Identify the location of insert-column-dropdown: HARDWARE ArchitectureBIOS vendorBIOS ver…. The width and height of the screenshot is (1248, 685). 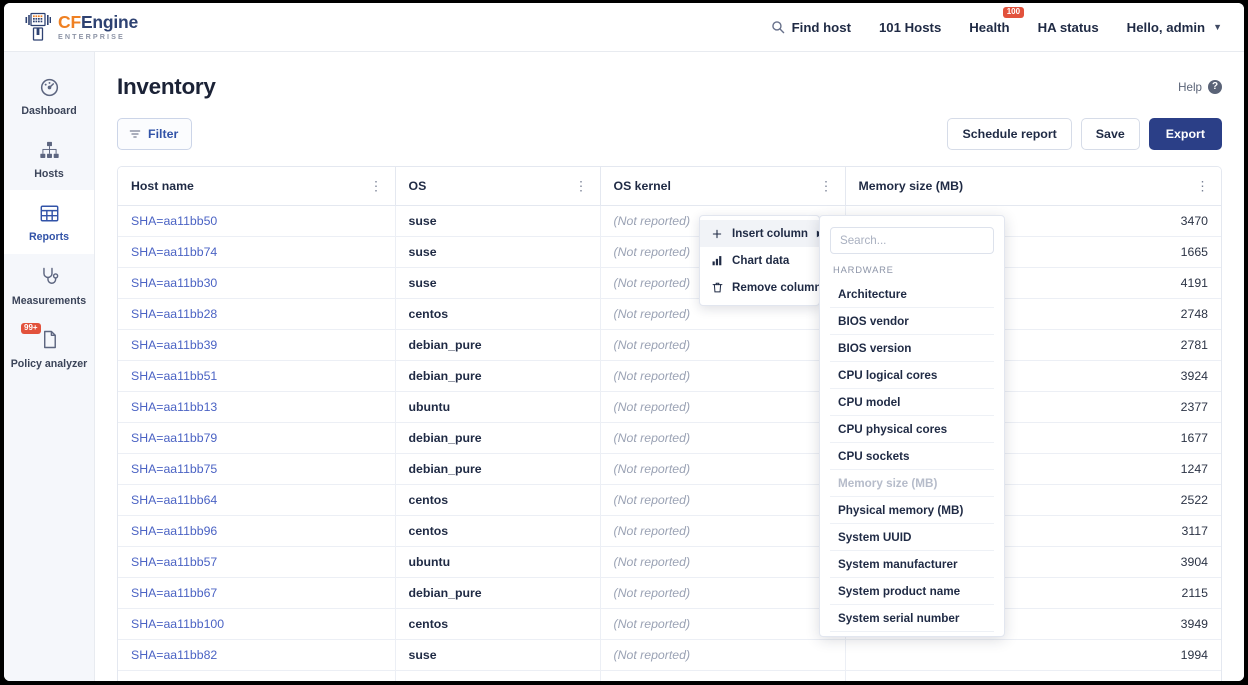
(912, 426).